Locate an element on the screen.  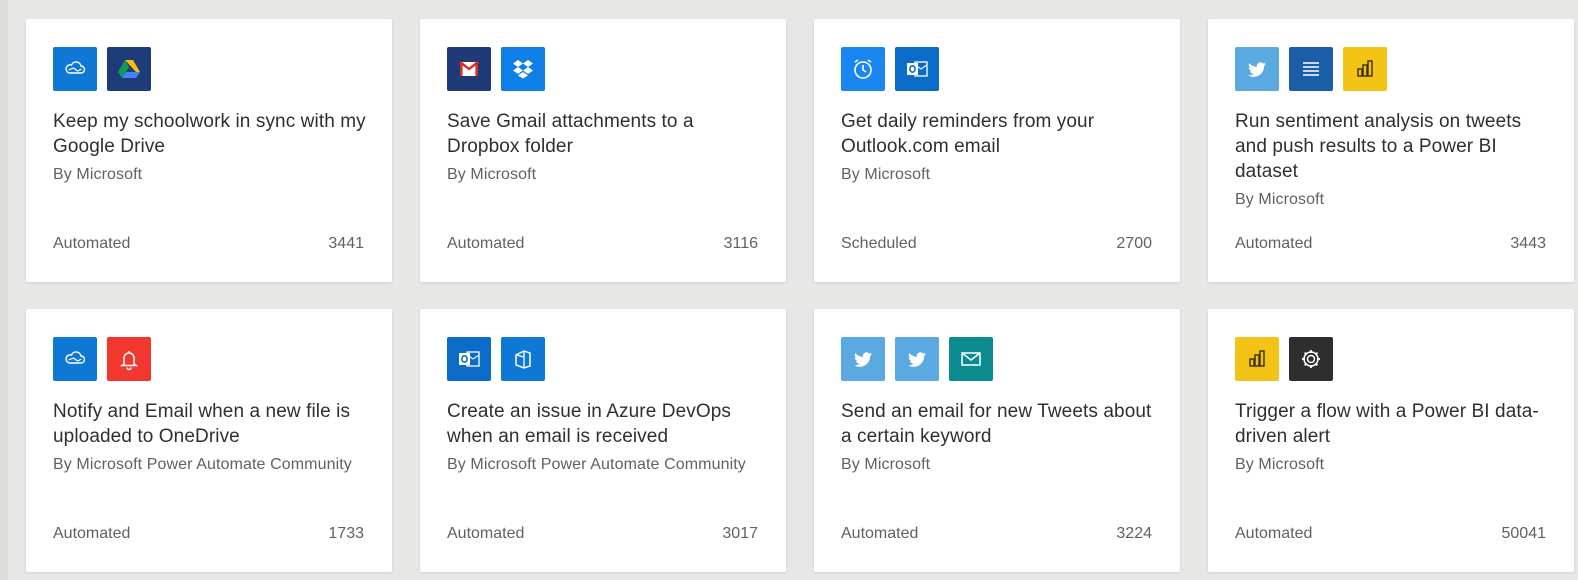
template-usage-count: 3441 is located at coordinates (346, 243).